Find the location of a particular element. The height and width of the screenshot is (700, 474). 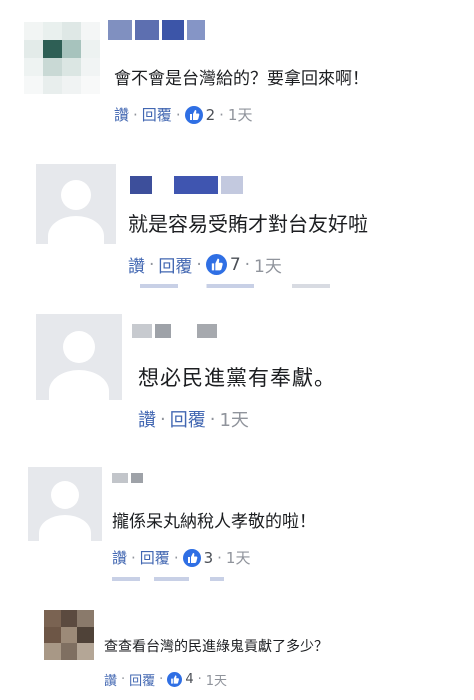

comment-actions: 讚 · 回覆 · 2 · 1天 is located at coordinates (183, 114).